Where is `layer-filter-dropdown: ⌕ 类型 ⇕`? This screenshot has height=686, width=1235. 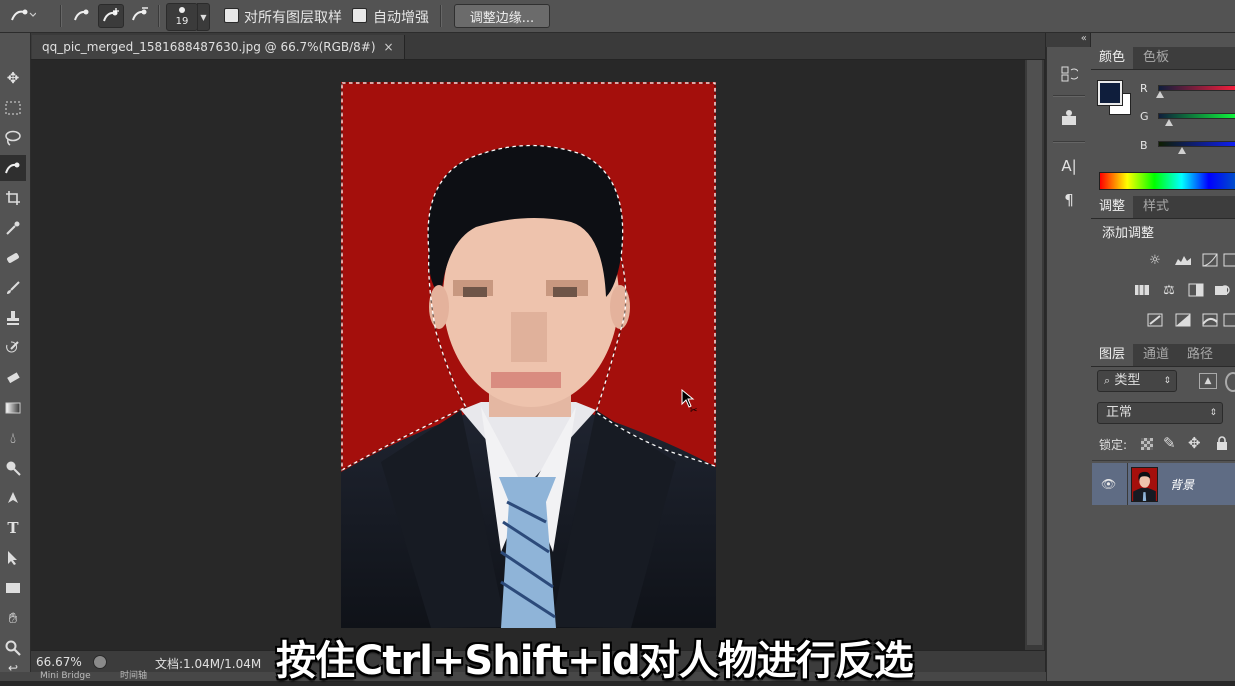
layer-filter-dropdown: ⌕ 类型 ⇕ is located at coordinates (1137, 381).